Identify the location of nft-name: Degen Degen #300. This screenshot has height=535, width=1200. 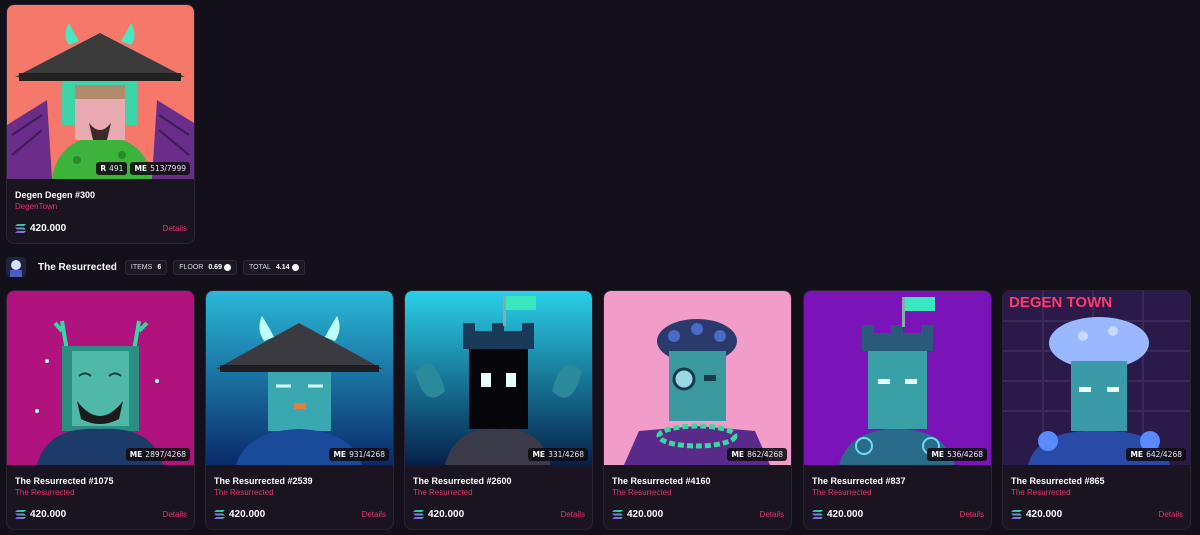
(55, 195).